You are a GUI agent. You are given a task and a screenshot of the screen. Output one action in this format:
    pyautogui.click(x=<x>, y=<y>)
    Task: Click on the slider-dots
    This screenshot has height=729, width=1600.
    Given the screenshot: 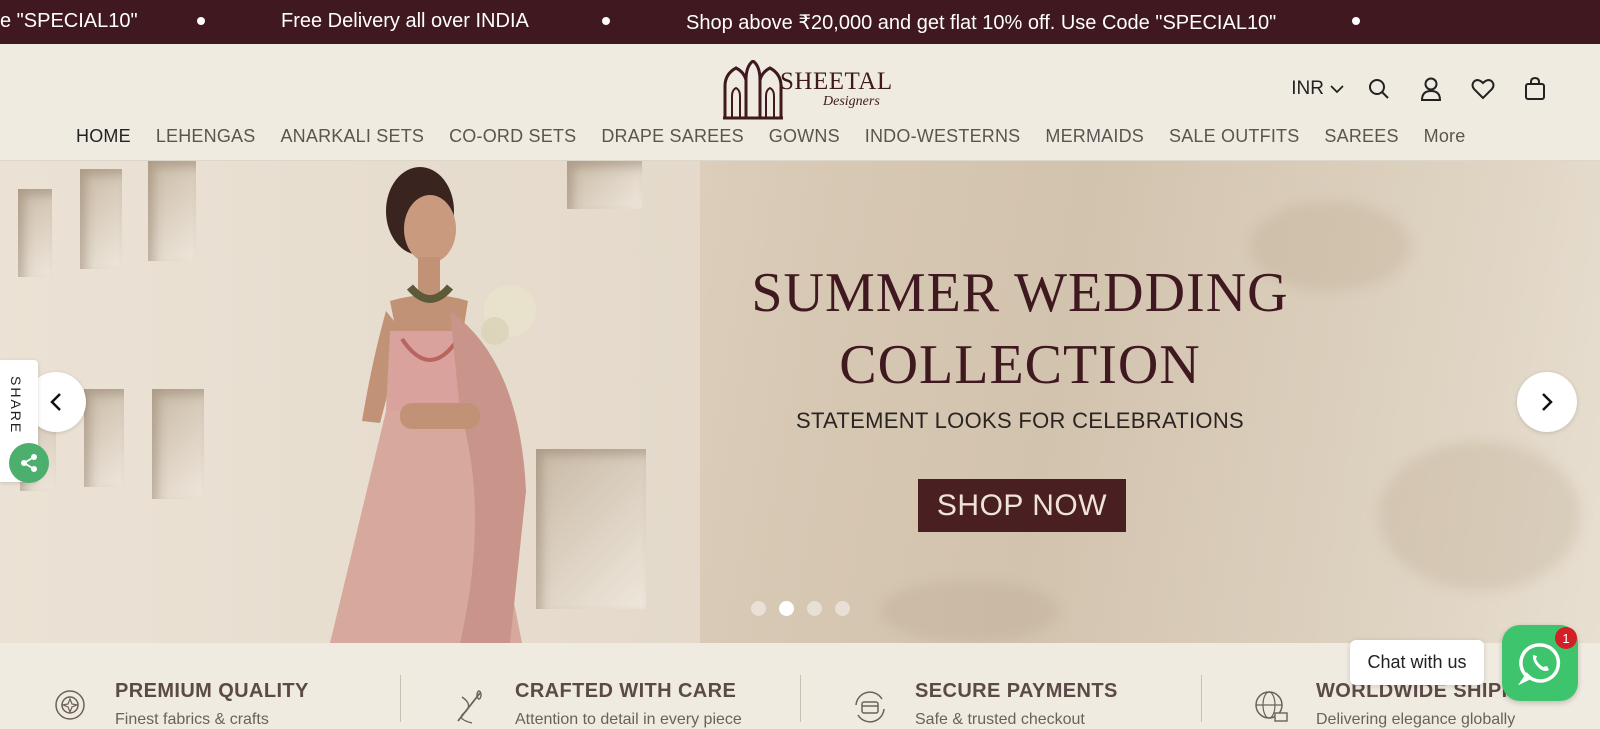 What is the action you would take?
    pyautogui.click(x=807, y=608)
    